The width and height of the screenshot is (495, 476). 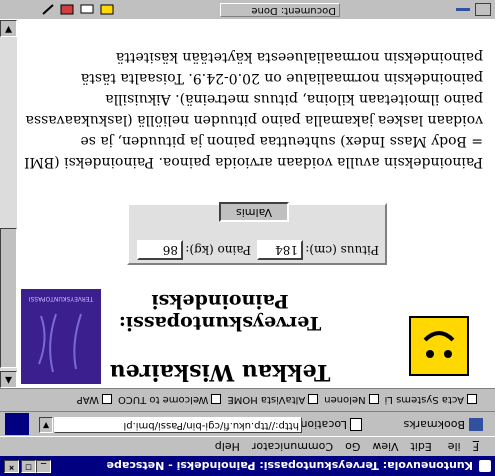 I want to click on maximize-button: □, so click(x=28, y=466).